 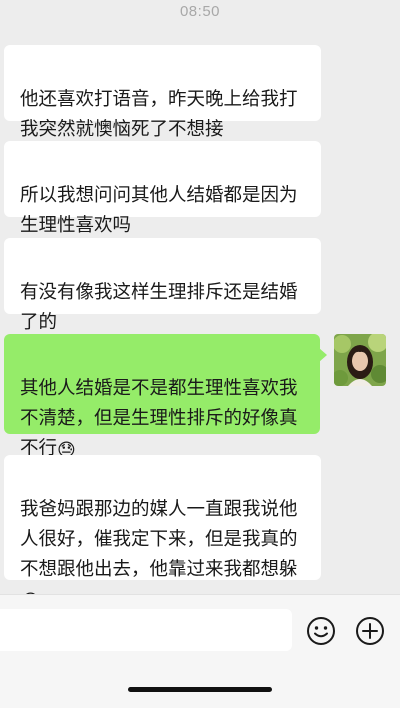 I want to click on message-timestamp: 08:50, so click(x=200, y=11).